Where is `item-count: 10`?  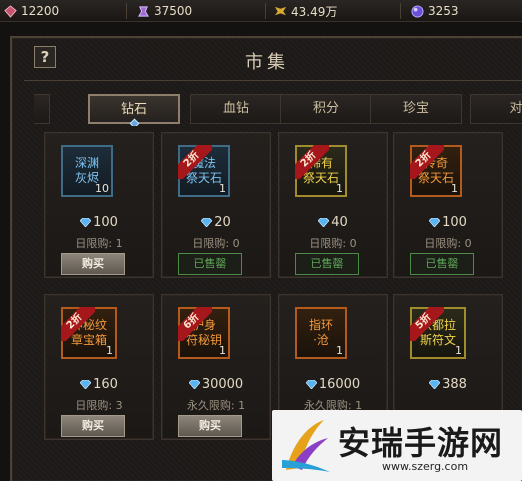 item-count: 10 is located at coordinates (102, 188).